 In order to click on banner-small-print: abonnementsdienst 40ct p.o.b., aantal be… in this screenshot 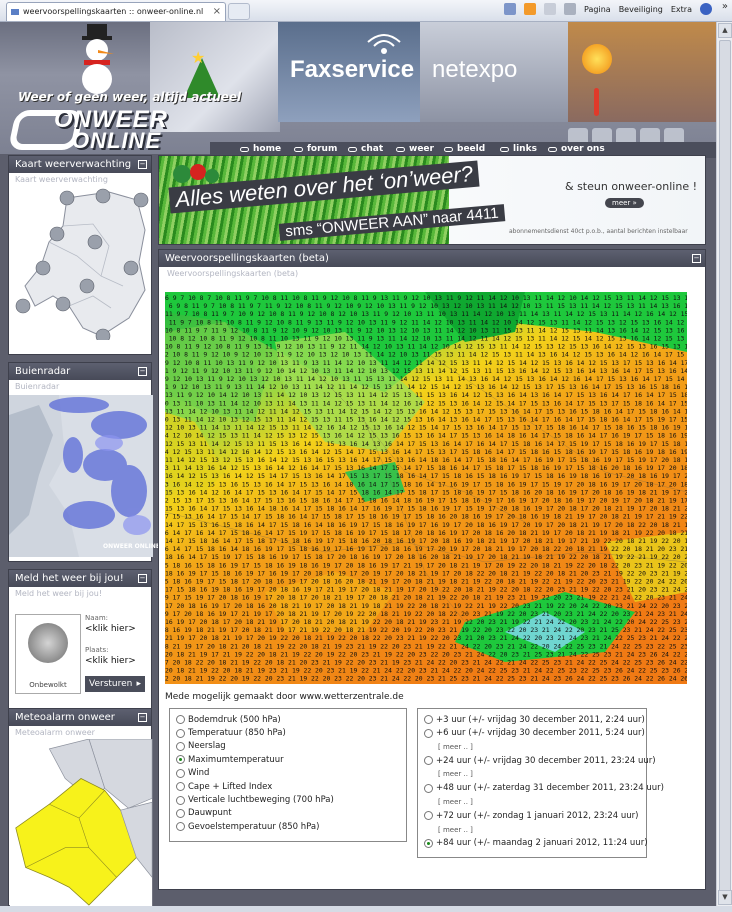, I will do `click(598, 231)`.